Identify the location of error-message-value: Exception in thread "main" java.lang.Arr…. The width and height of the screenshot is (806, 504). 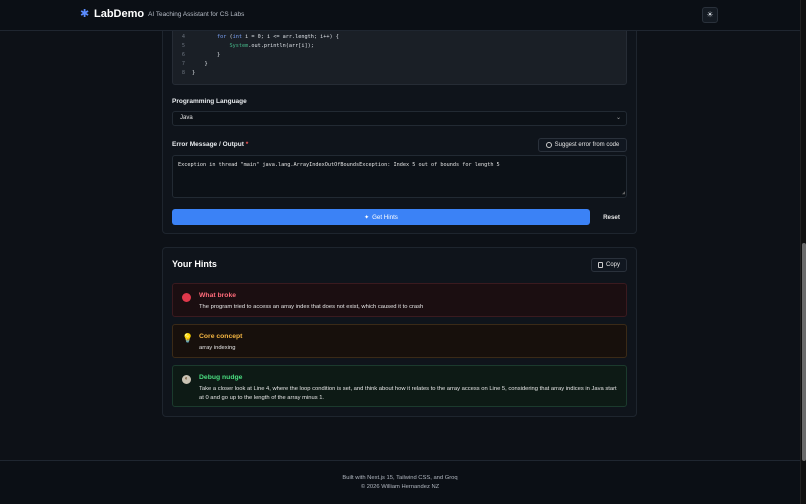
(339, 165).